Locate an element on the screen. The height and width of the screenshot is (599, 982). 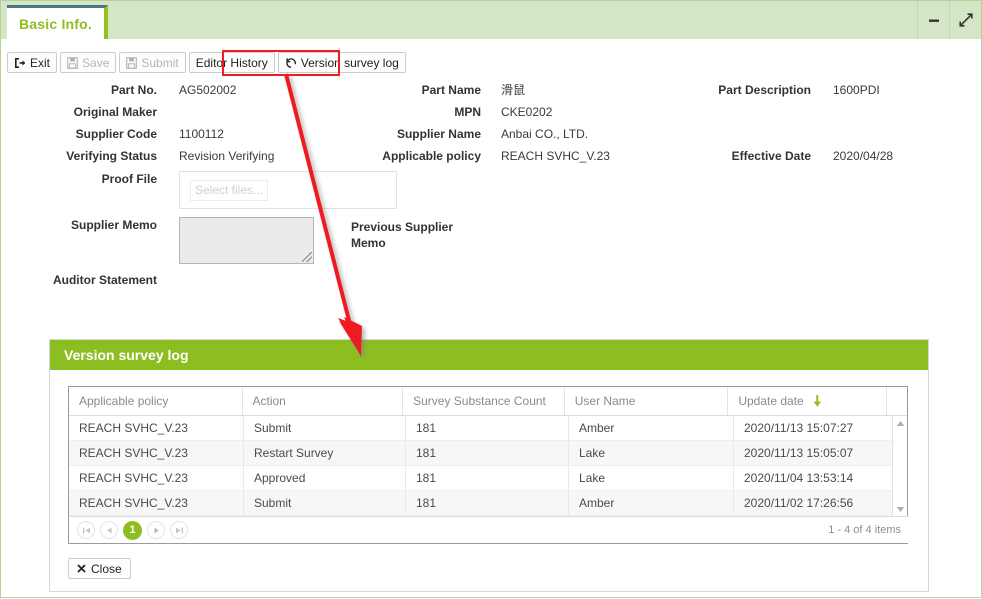
field-auditor-statement-label: Auditor Statement is located at coordinates (104, 280).